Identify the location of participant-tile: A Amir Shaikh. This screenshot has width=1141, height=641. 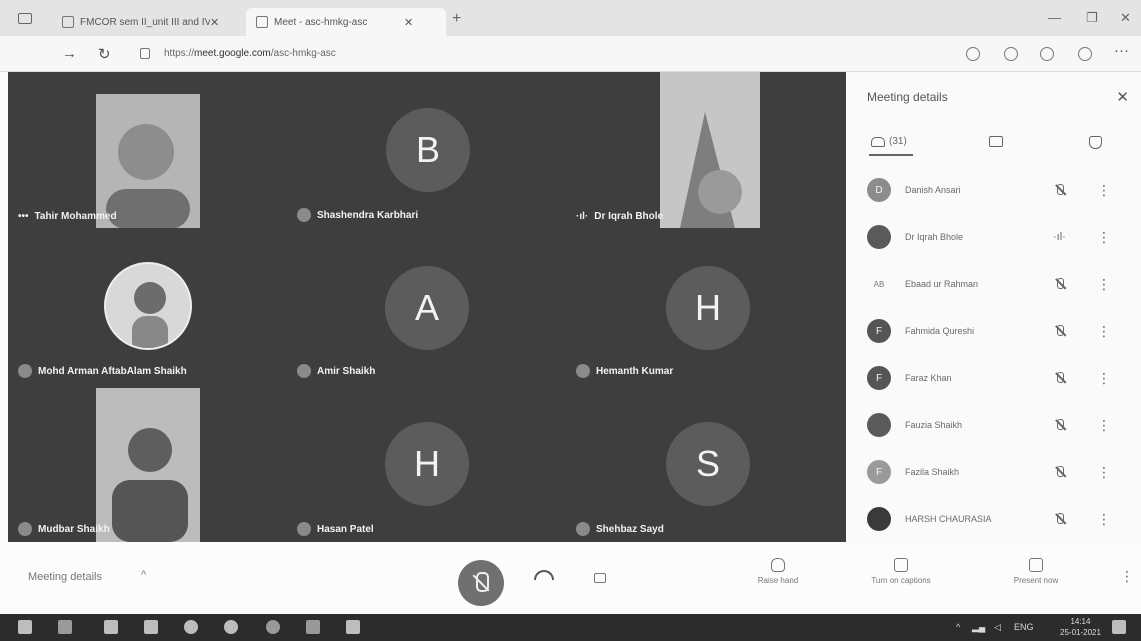
(426, 306).